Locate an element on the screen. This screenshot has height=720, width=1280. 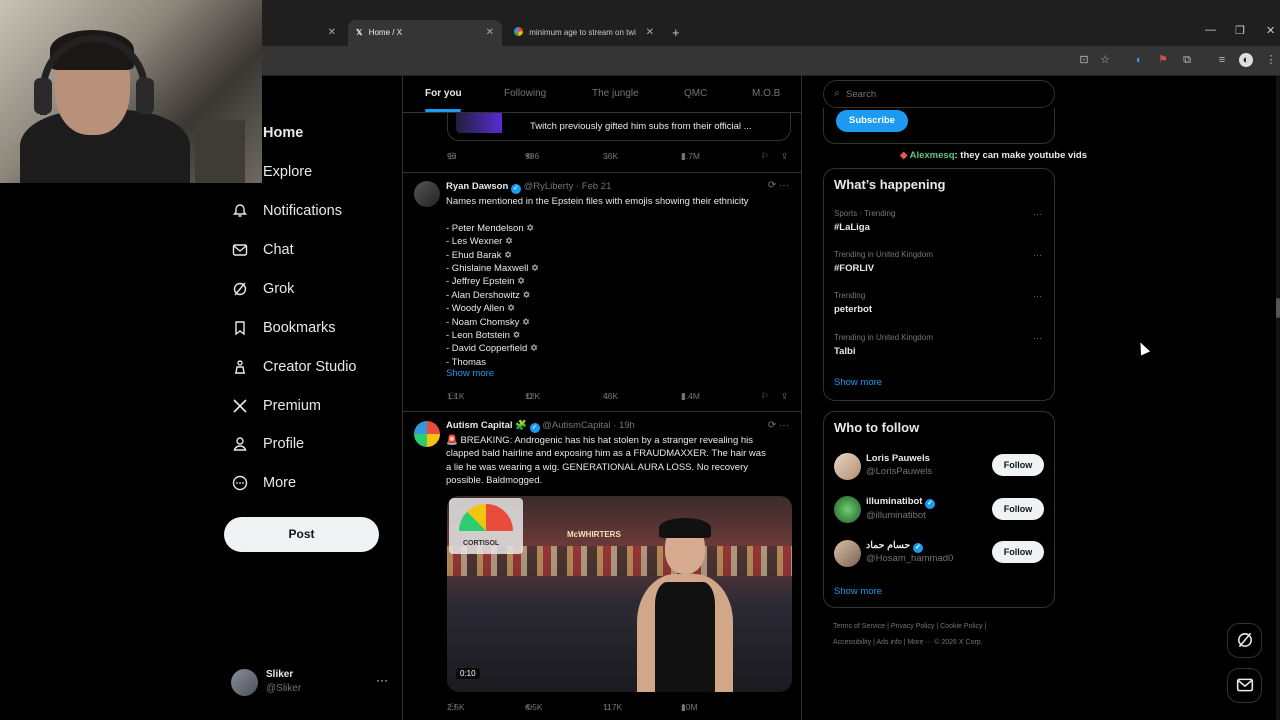
browser-tab-active: 𝕏 Home / X ✕ is located at coordinates (425, 33).